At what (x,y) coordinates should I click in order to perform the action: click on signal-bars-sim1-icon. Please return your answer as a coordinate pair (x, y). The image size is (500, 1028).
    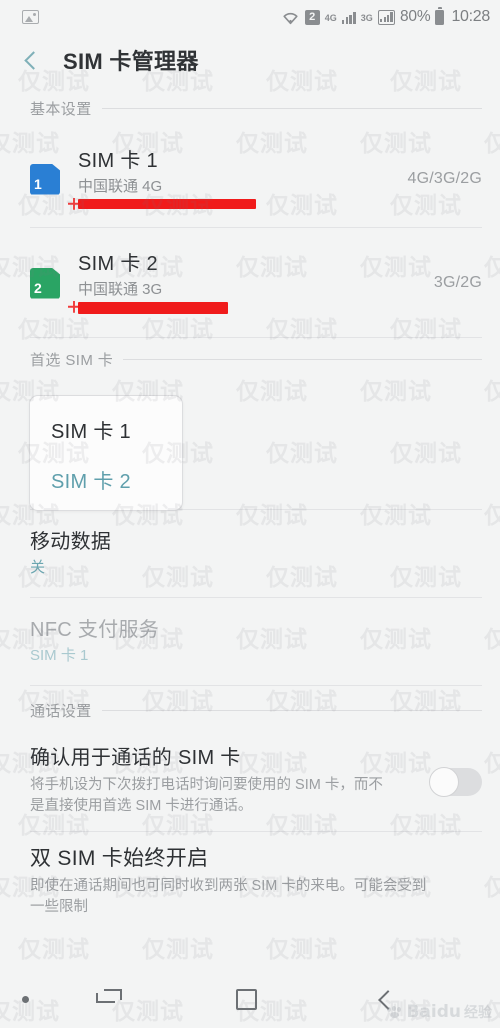
    Looking at the image, I should click on (348, 17).